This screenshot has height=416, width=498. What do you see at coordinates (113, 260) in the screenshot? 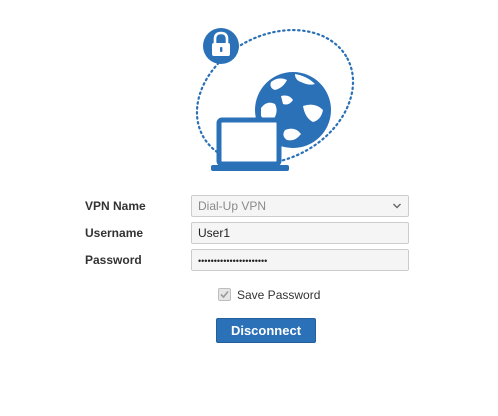
I see `password-label: Password` at bounding box center [113, 260].